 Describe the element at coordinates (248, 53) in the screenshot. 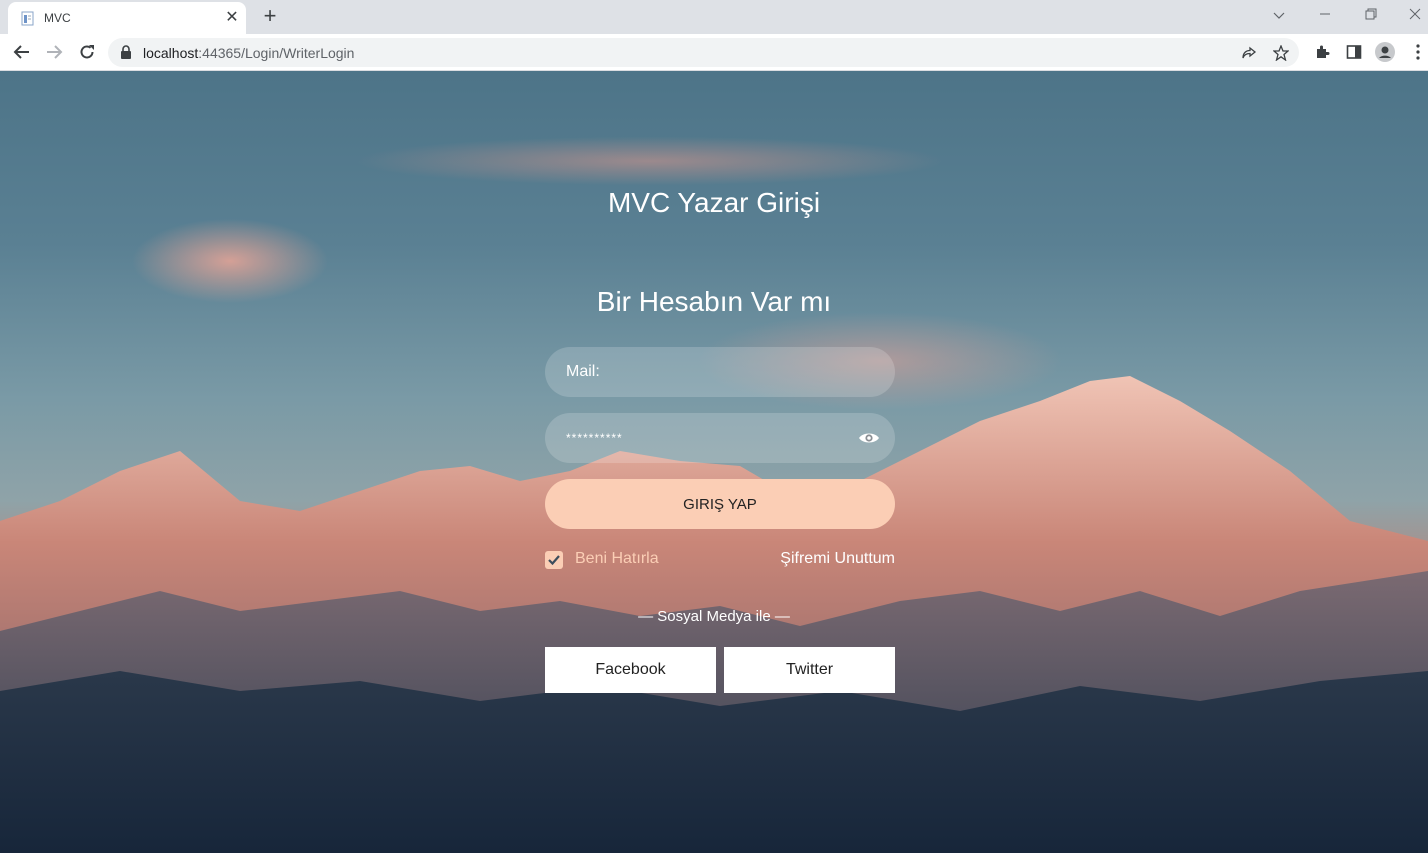

I see `url-text: localhost:44365/Login/WriterLogin` at that location.